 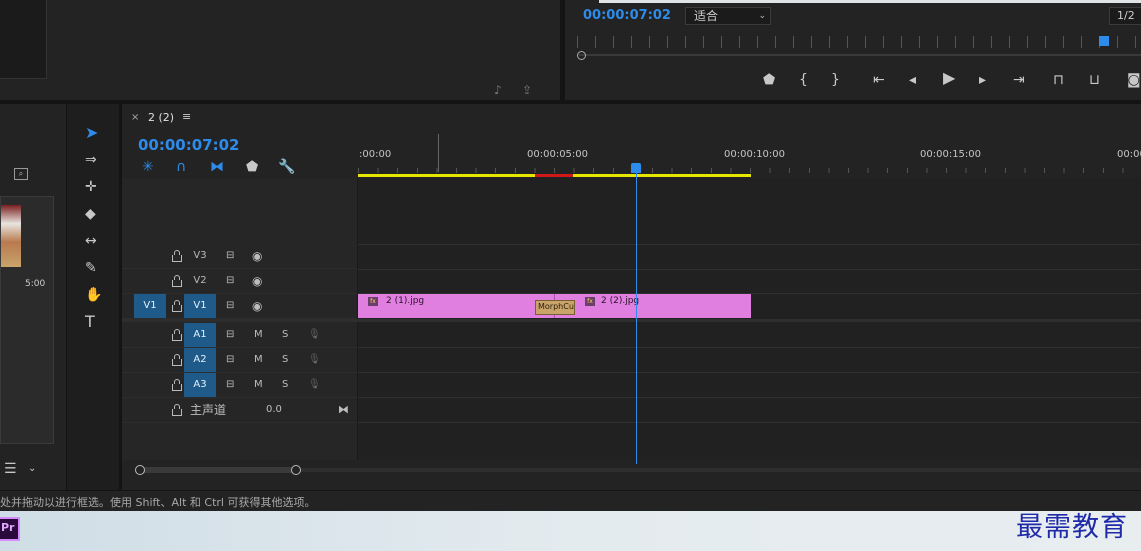 I want to click on timeline-timecode: 00:00:07:02, so click(x=189, y=145).